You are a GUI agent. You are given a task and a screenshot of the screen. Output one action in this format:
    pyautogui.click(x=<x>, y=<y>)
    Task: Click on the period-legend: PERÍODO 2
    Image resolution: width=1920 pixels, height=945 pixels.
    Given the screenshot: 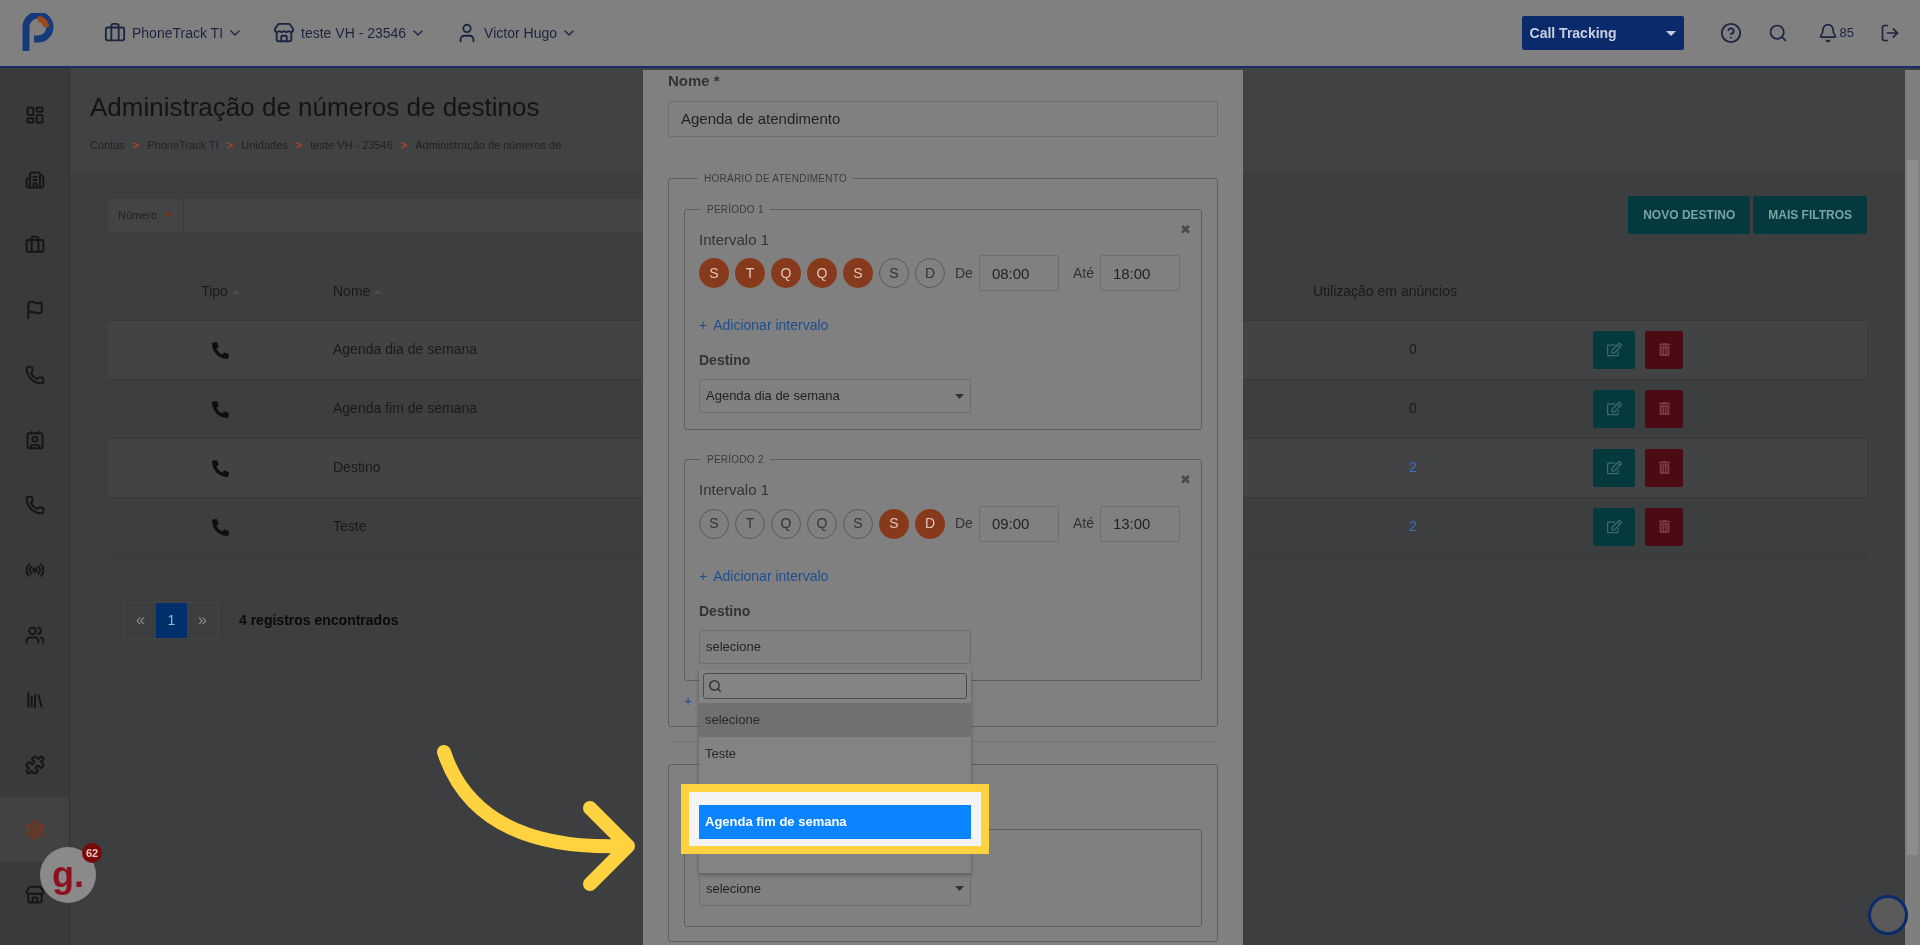 What is the action you would take?
    pyautogui.click(x=735, y=459)
    